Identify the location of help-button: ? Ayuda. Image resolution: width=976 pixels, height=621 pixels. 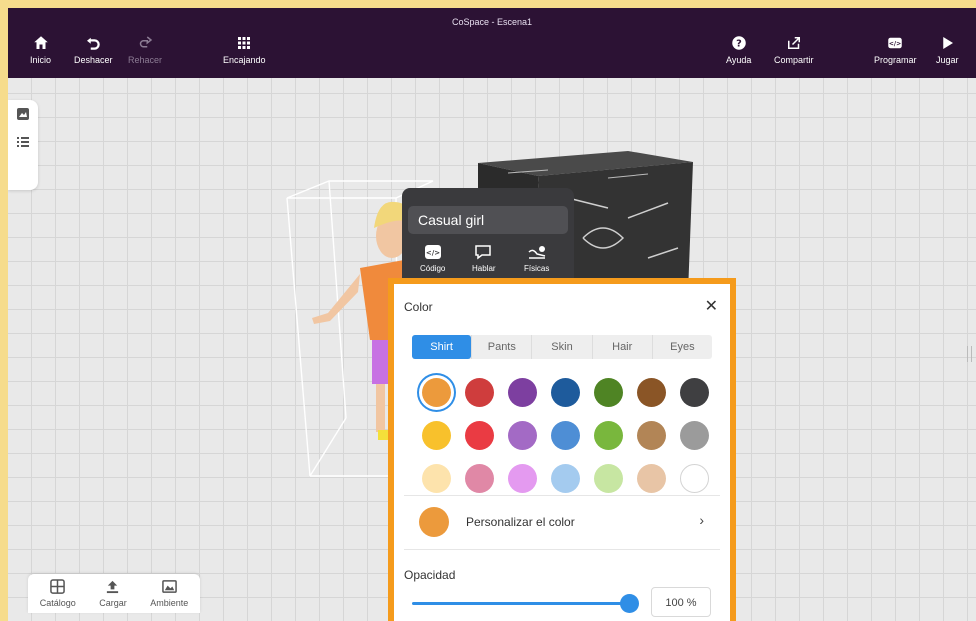
(738, 49).